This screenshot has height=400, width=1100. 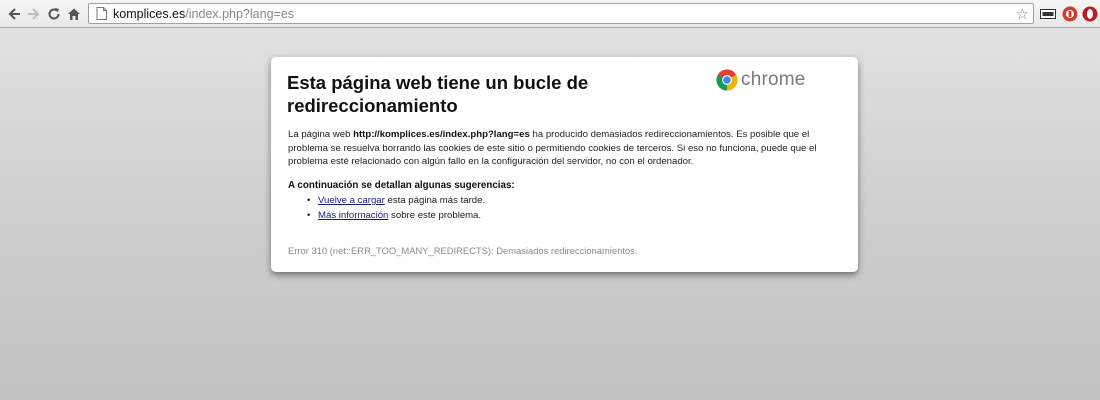 What do you see at coordinates (101, 13) in the screenshot?
I see `page-icon` at bounding box center [101, 13].